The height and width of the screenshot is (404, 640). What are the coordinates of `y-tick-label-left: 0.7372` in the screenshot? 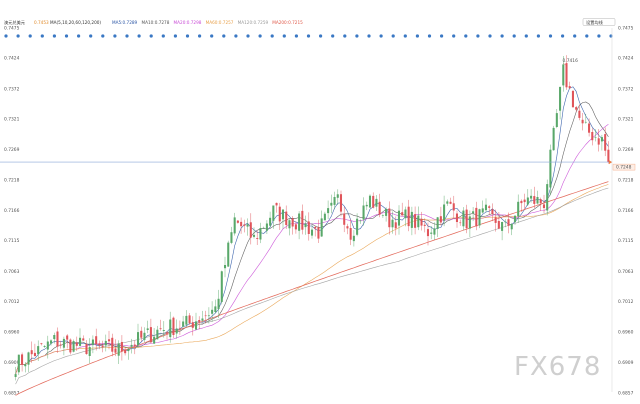 It's located at (12, 89).